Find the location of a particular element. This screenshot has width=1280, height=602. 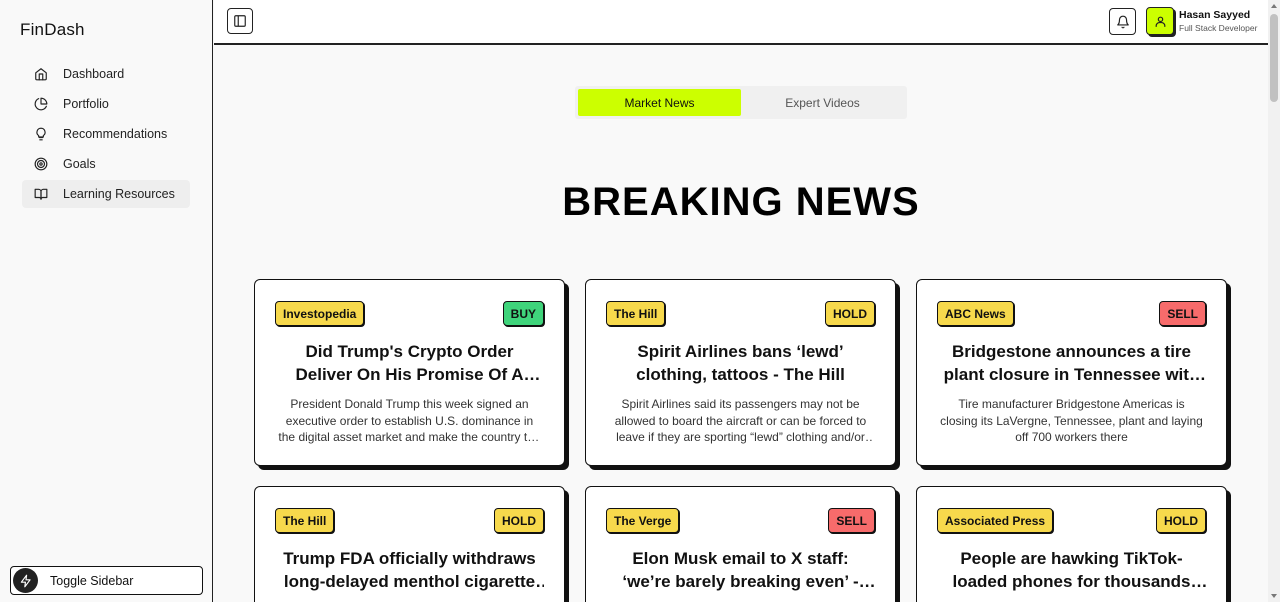

source-badge: Investopedia is located at coordinates (320, 313).